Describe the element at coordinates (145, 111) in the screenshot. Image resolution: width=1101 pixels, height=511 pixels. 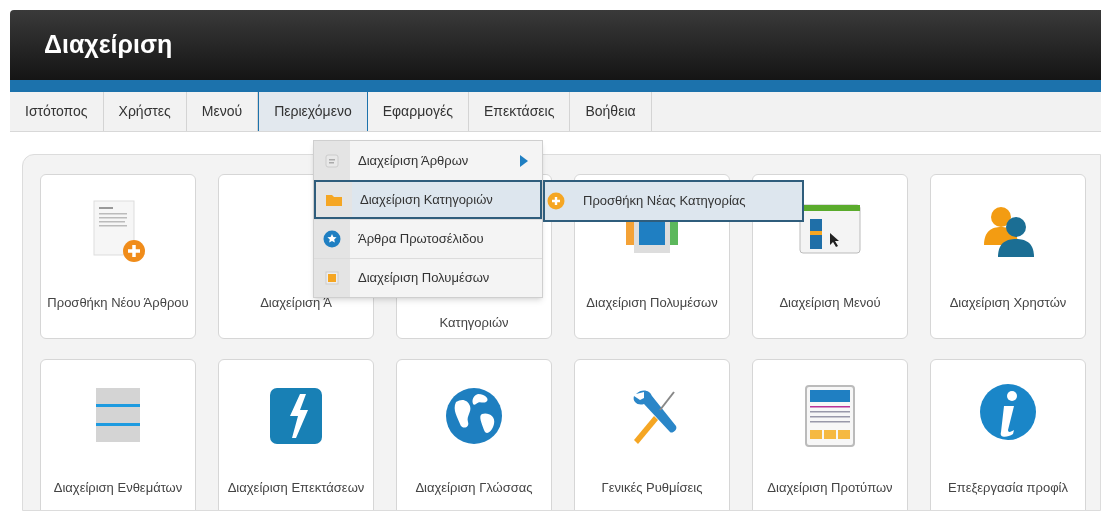
I see `nav-tab: Χρήστες` at that location.